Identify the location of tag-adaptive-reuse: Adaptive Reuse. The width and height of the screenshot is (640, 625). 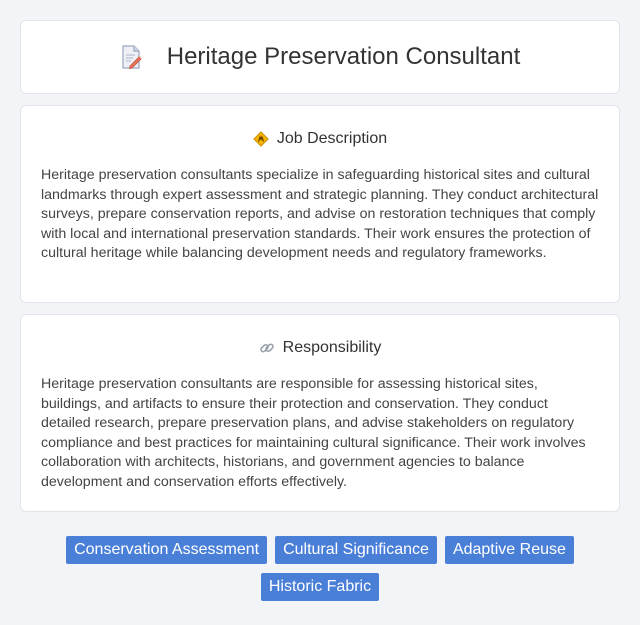
(509, 550).